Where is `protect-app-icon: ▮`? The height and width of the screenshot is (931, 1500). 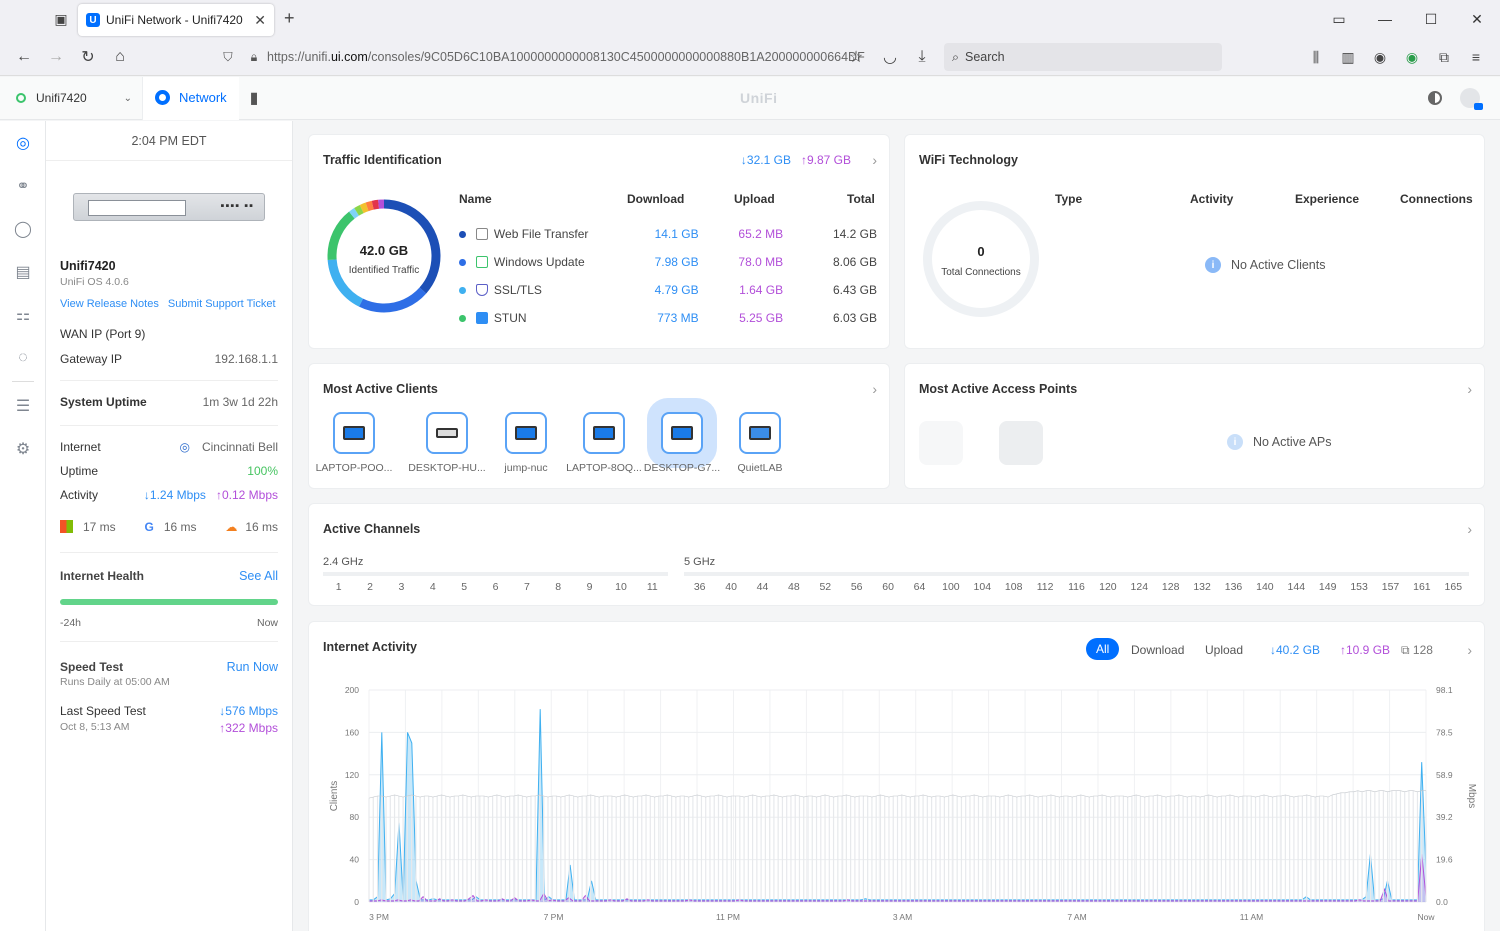 protect-app-icon: ▮ is located at coordinates (254, 98).